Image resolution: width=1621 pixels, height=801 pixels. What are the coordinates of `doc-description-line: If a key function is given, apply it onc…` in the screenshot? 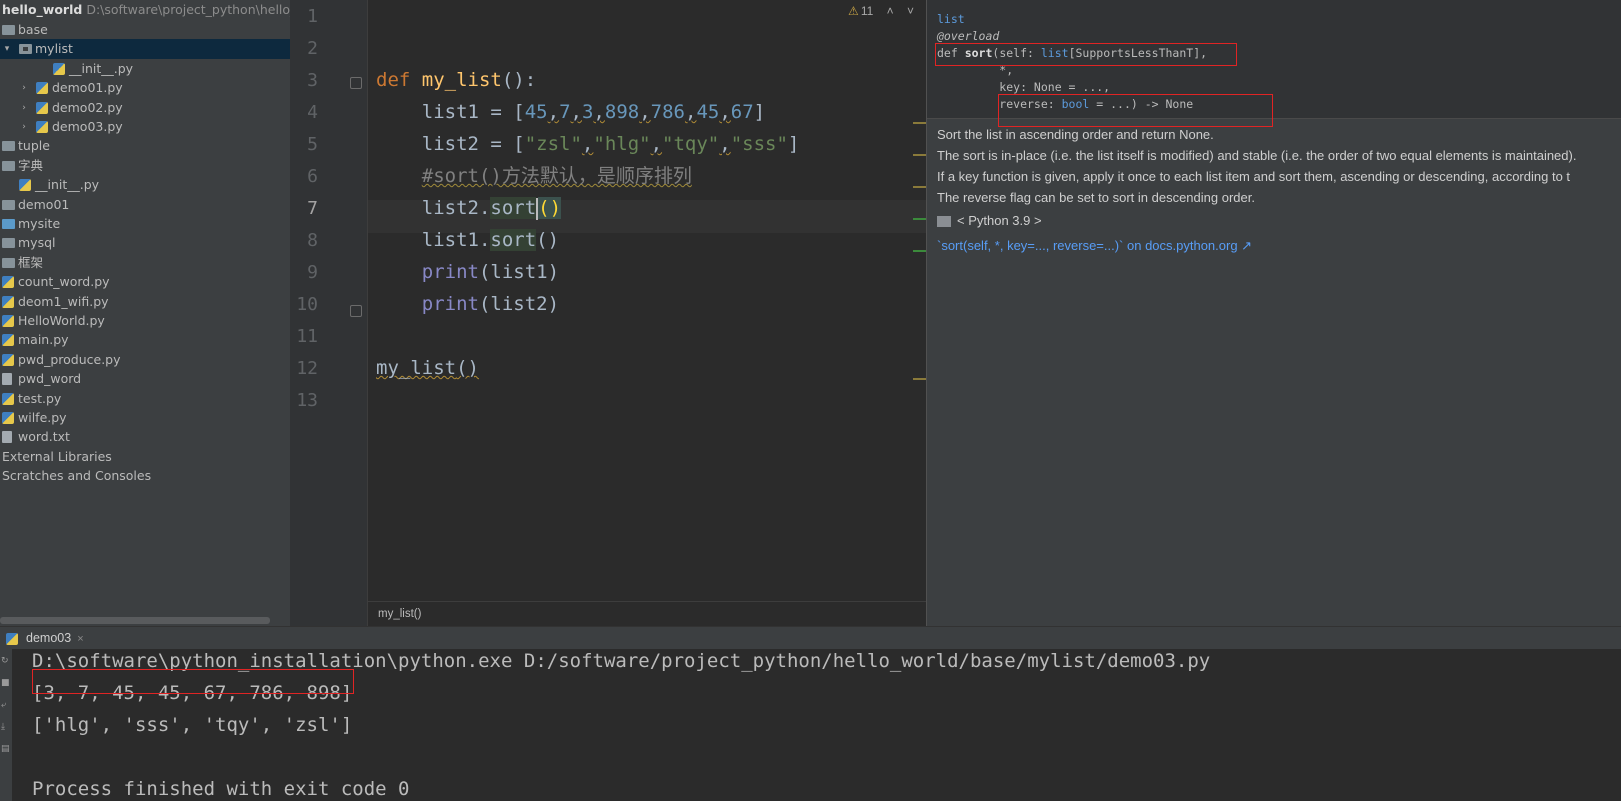 It's located at (1254, 176).